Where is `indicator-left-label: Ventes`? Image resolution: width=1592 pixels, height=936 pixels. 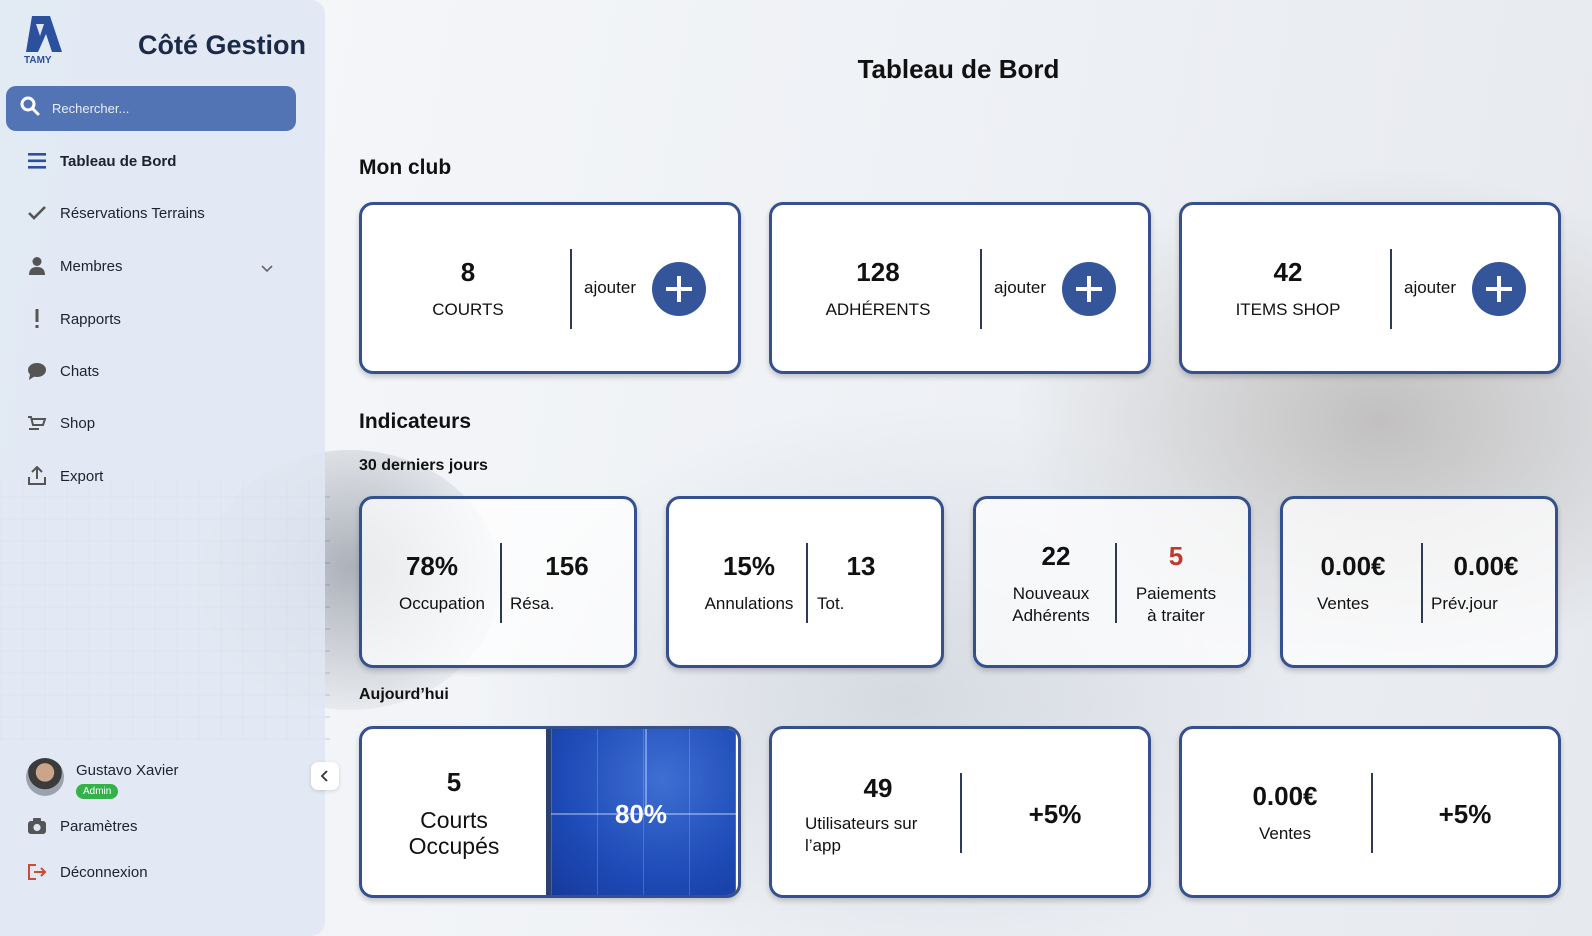 indicator-left-label: Ventes is located at coordinates (1343, 603).